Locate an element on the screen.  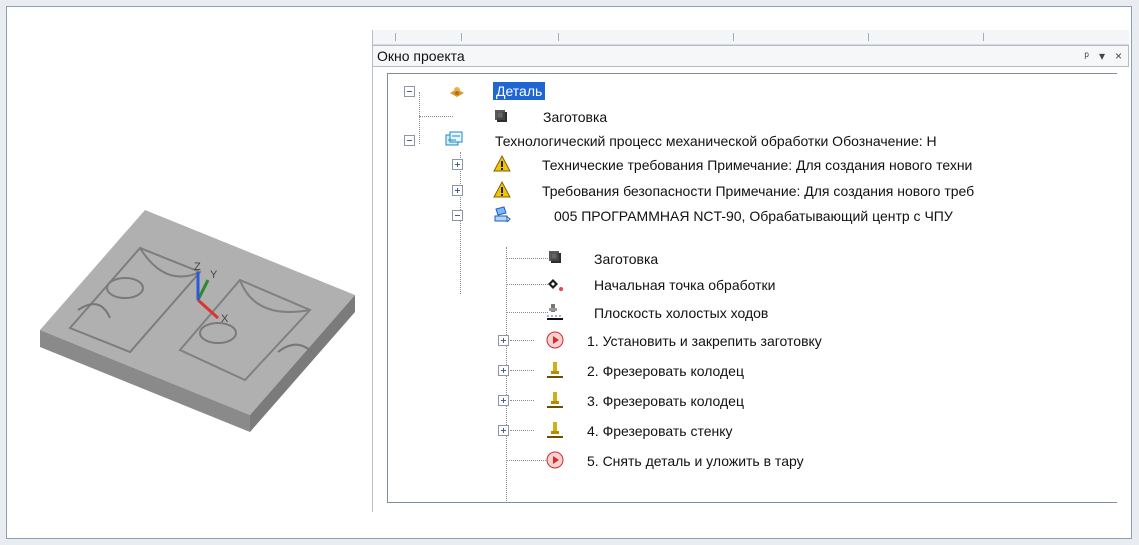
tree-label-step-5: 5. Снять деталь и уложить в тару is located at coordinates (695, 461).